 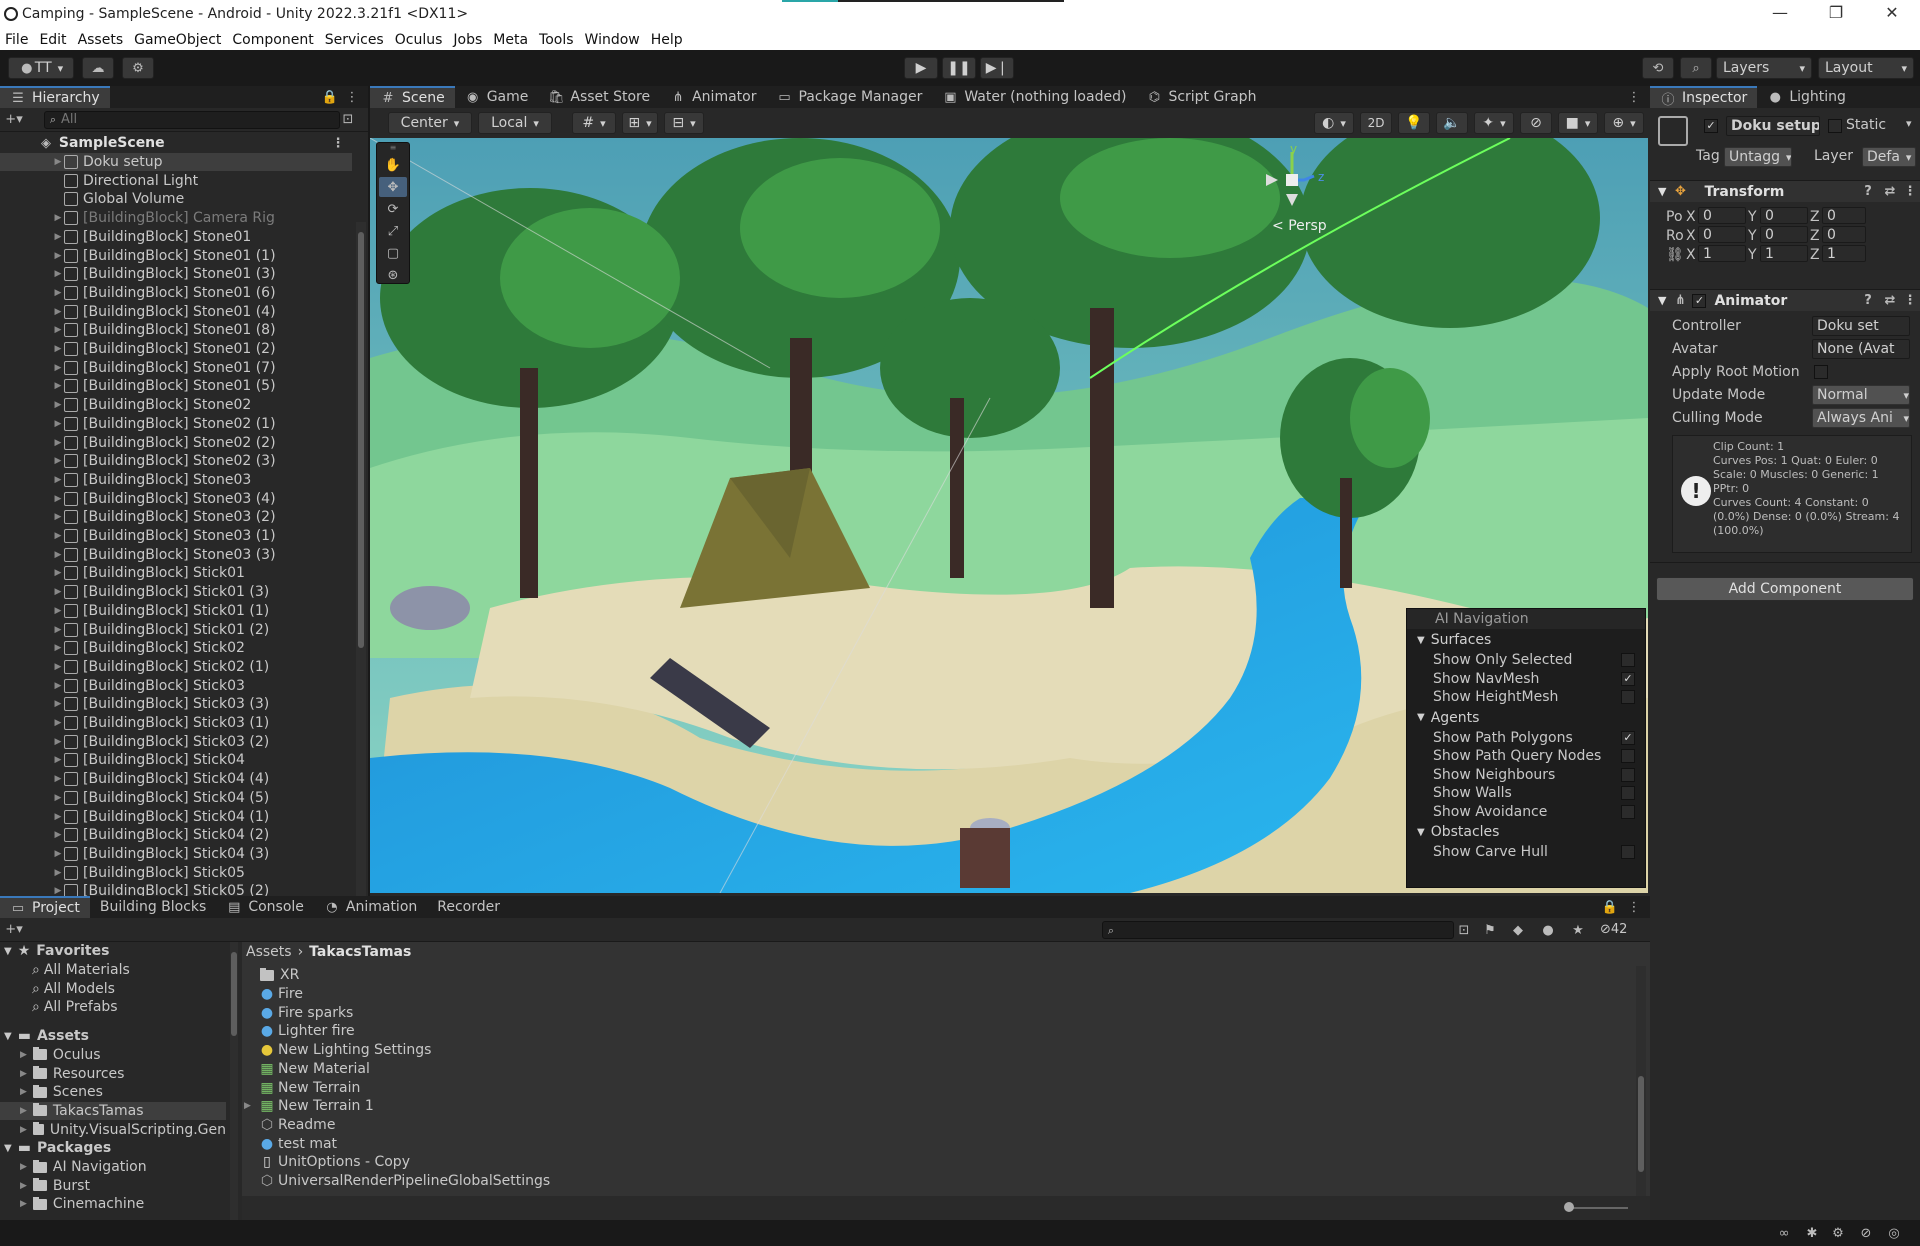 What do you see at coordinates (1764, 68) in the screenshot?
I see `layers-dropdown: Layers` at bounding box center [1764, 68].